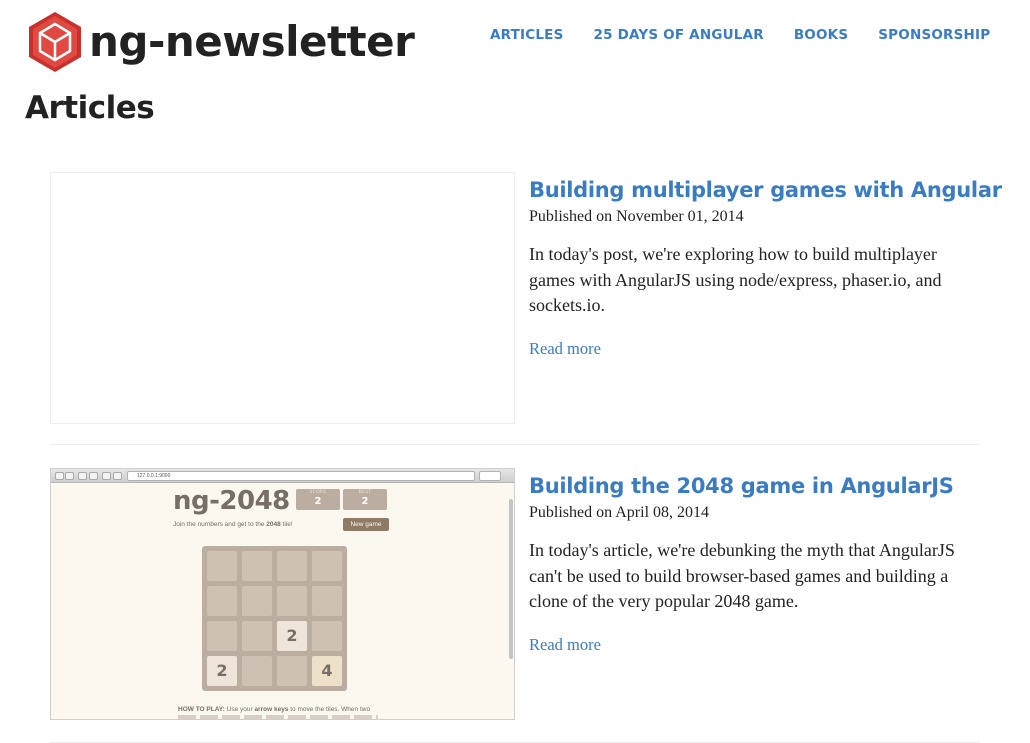 This screenshot has width=1030, height=743. I want to click on home-icon, so click(82, 476).